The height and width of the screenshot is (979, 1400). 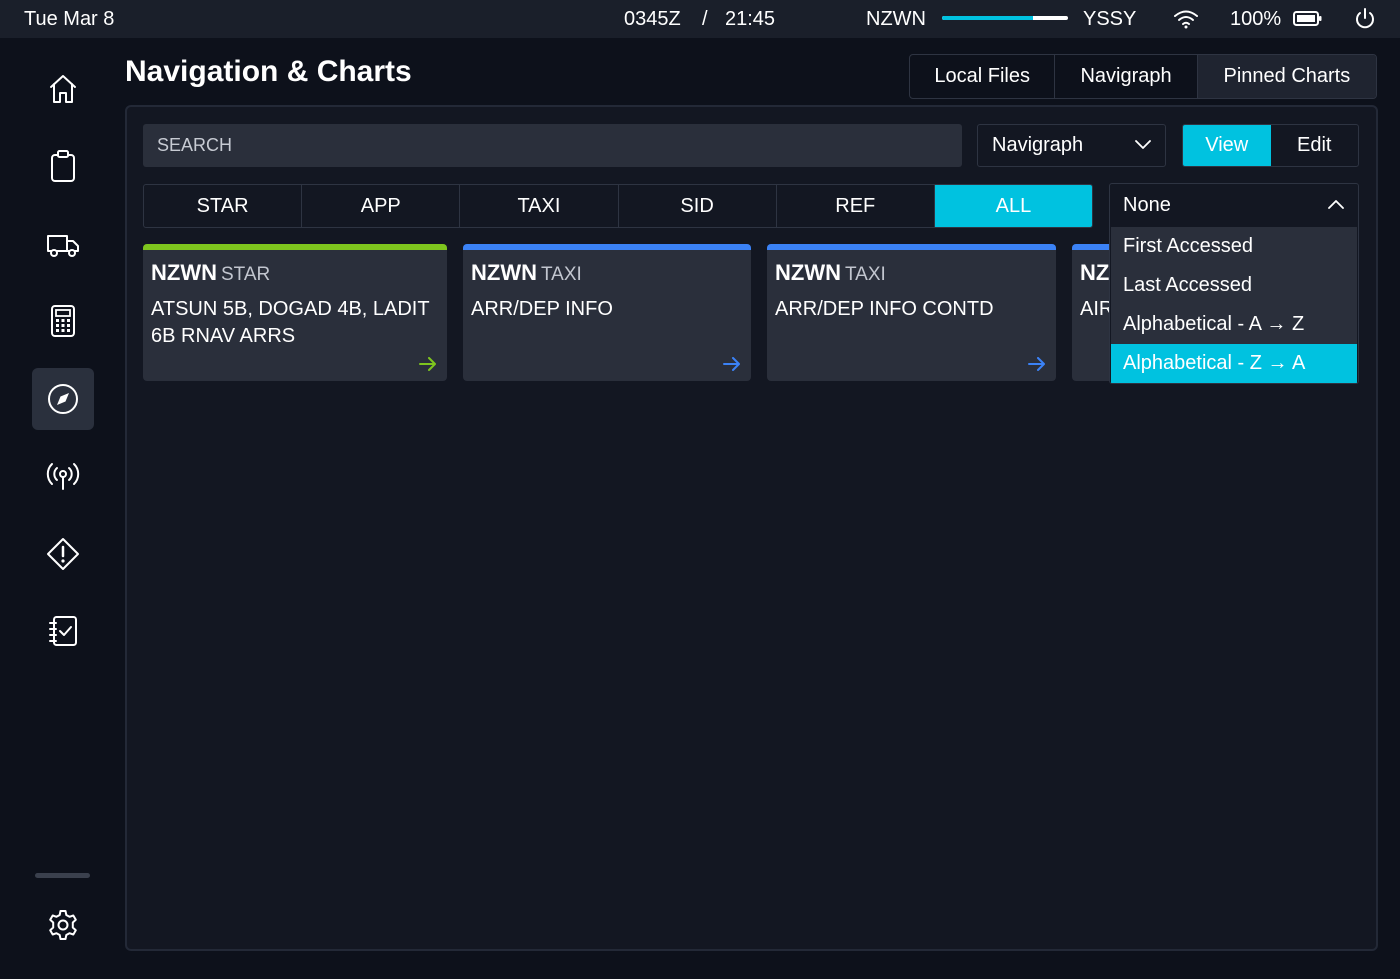 I want to click on power-icon, so click(x=1365, y=19).